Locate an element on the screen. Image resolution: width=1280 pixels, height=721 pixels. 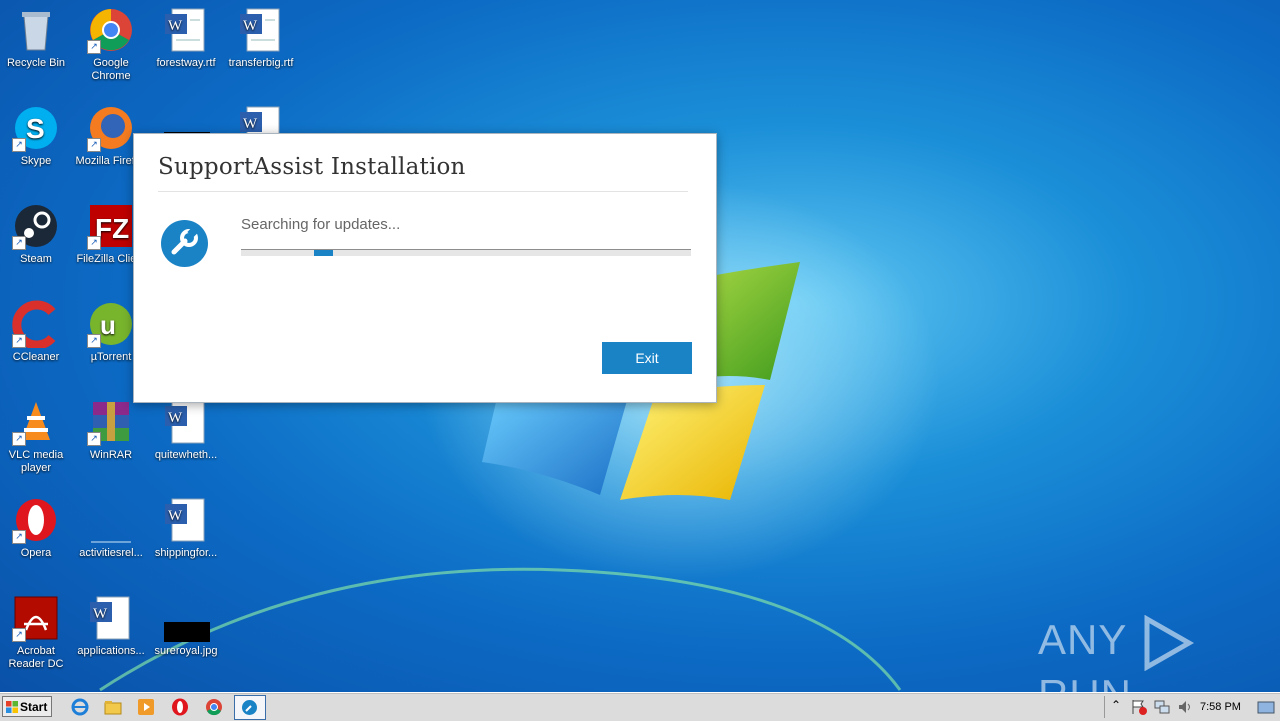
desktop-icon-forestway: W forestway.rtf is located at coordinates (186, 35).